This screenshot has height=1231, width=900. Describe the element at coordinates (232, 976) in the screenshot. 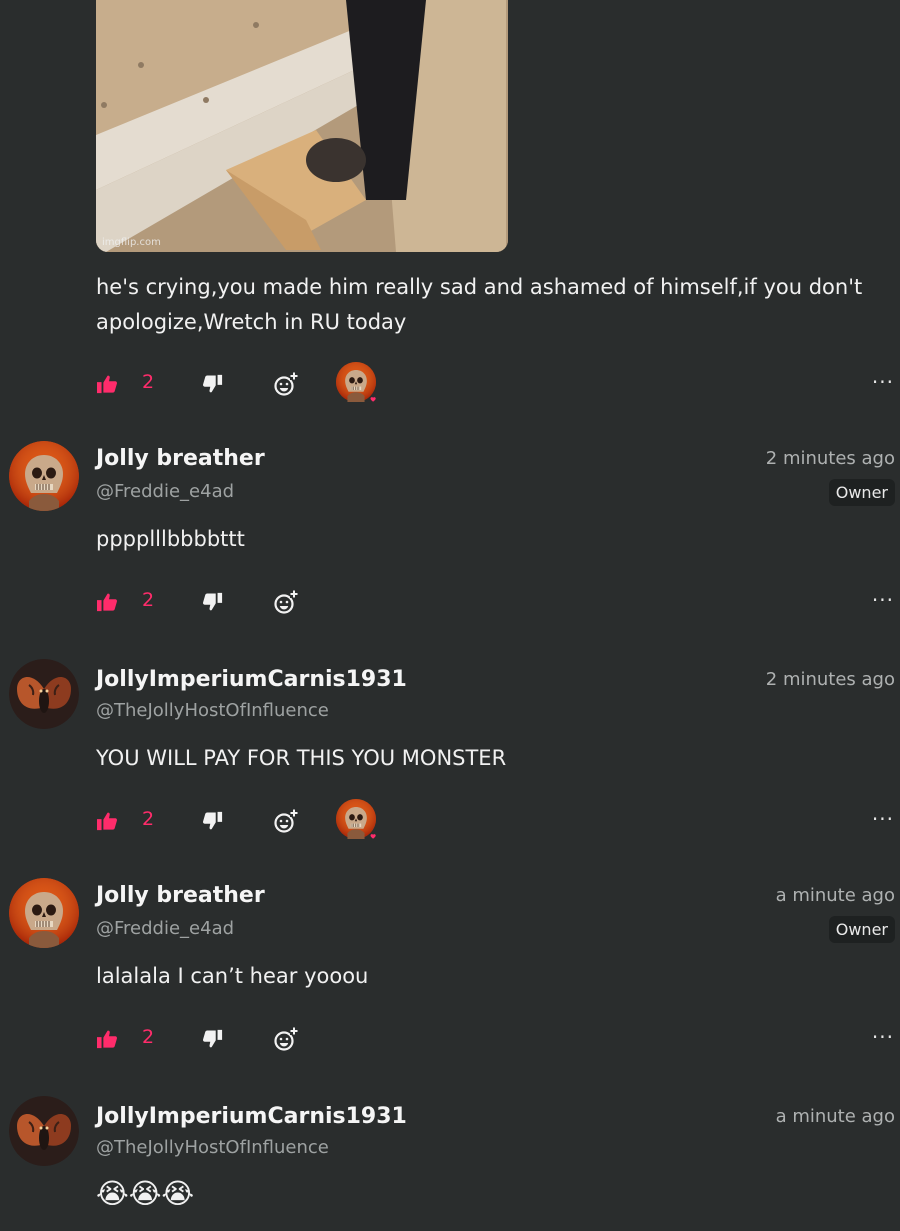

I see `comment-text: lalalala I can’t hear yooou` at that location.